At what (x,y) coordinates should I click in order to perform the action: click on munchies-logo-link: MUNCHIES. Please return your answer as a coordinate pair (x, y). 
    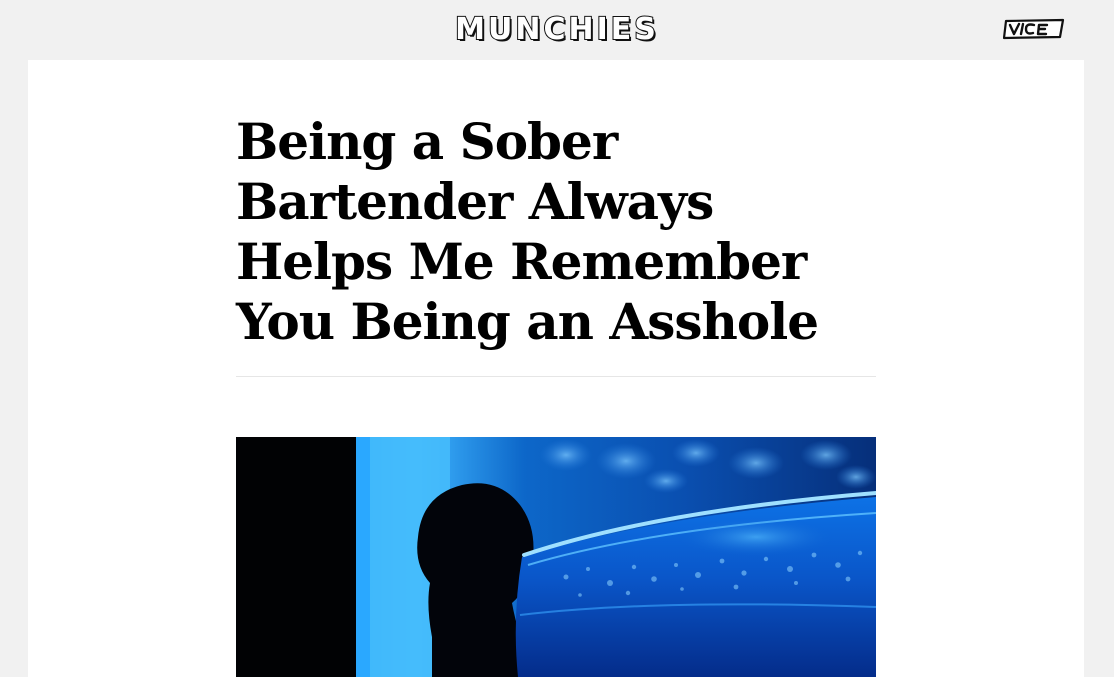
    Looking at the image, I should click on (557, 30).